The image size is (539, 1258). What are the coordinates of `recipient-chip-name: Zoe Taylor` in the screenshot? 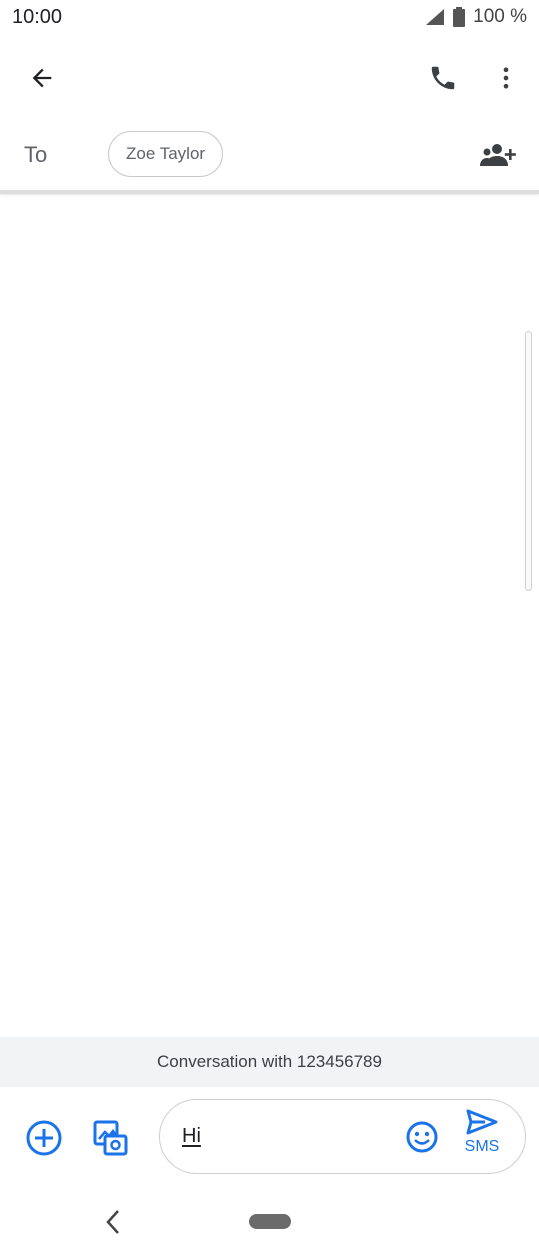 It's located at (166, 153).